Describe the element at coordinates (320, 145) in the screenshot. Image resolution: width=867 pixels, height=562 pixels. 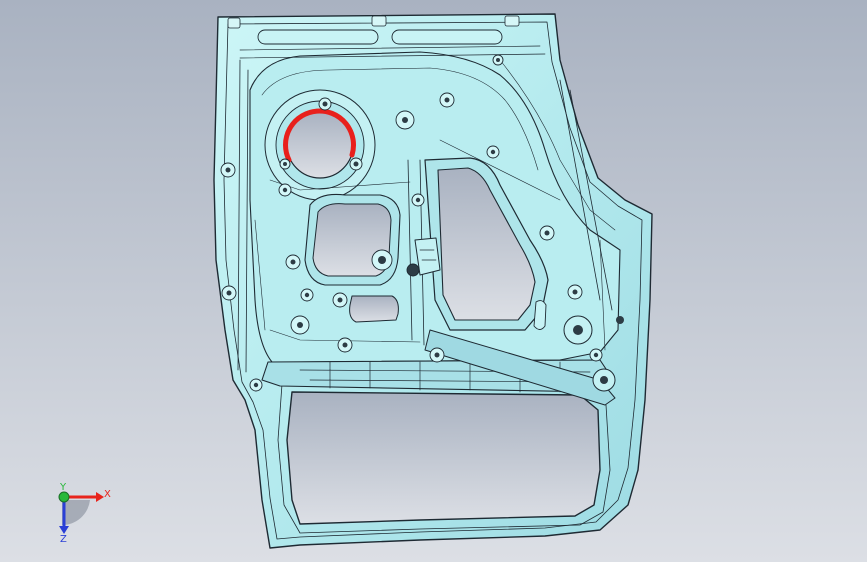
I see `speaker-mount` at that location.